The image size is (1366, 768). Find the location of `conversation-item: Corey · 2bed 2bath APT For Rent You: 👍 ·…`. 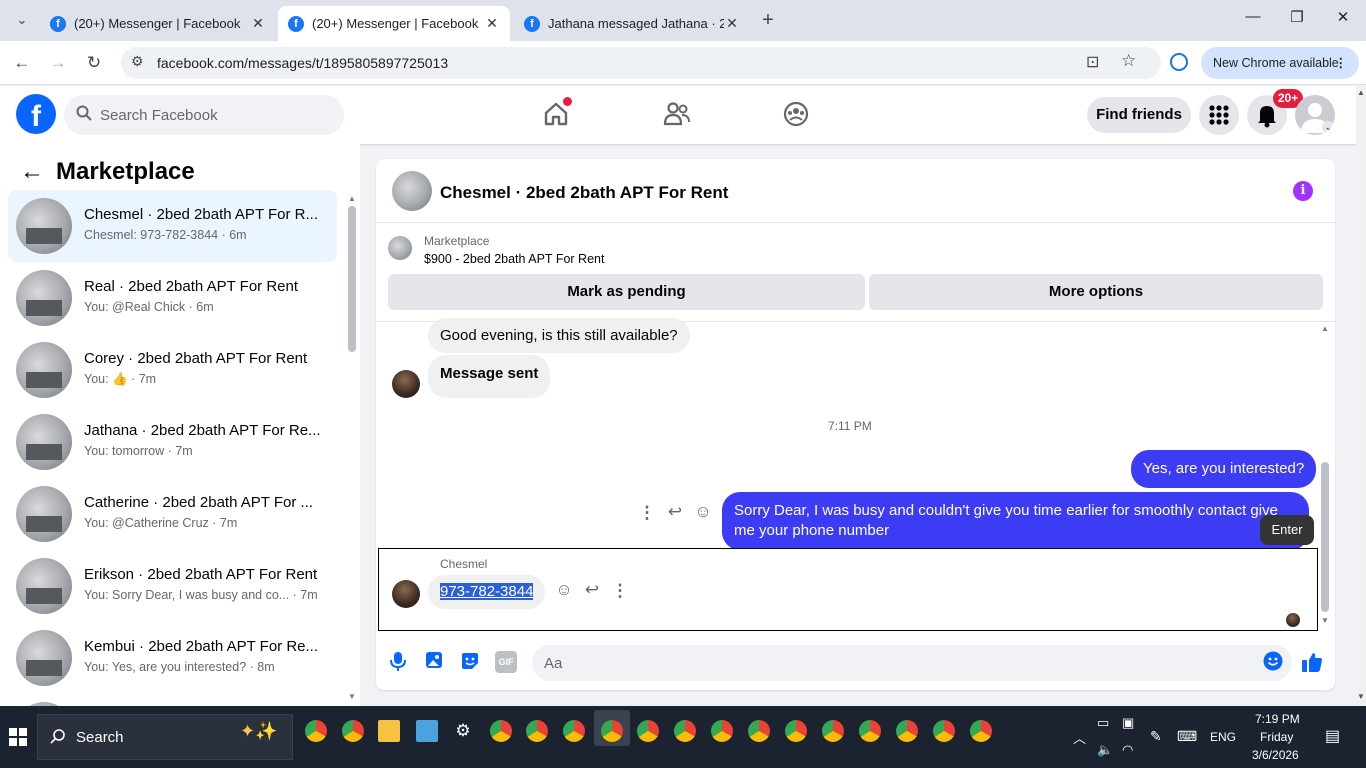

conversation-item: Corey · 2bed 2bath APT For Rent You: 👍 ·… is located at coordinates (172, 370).